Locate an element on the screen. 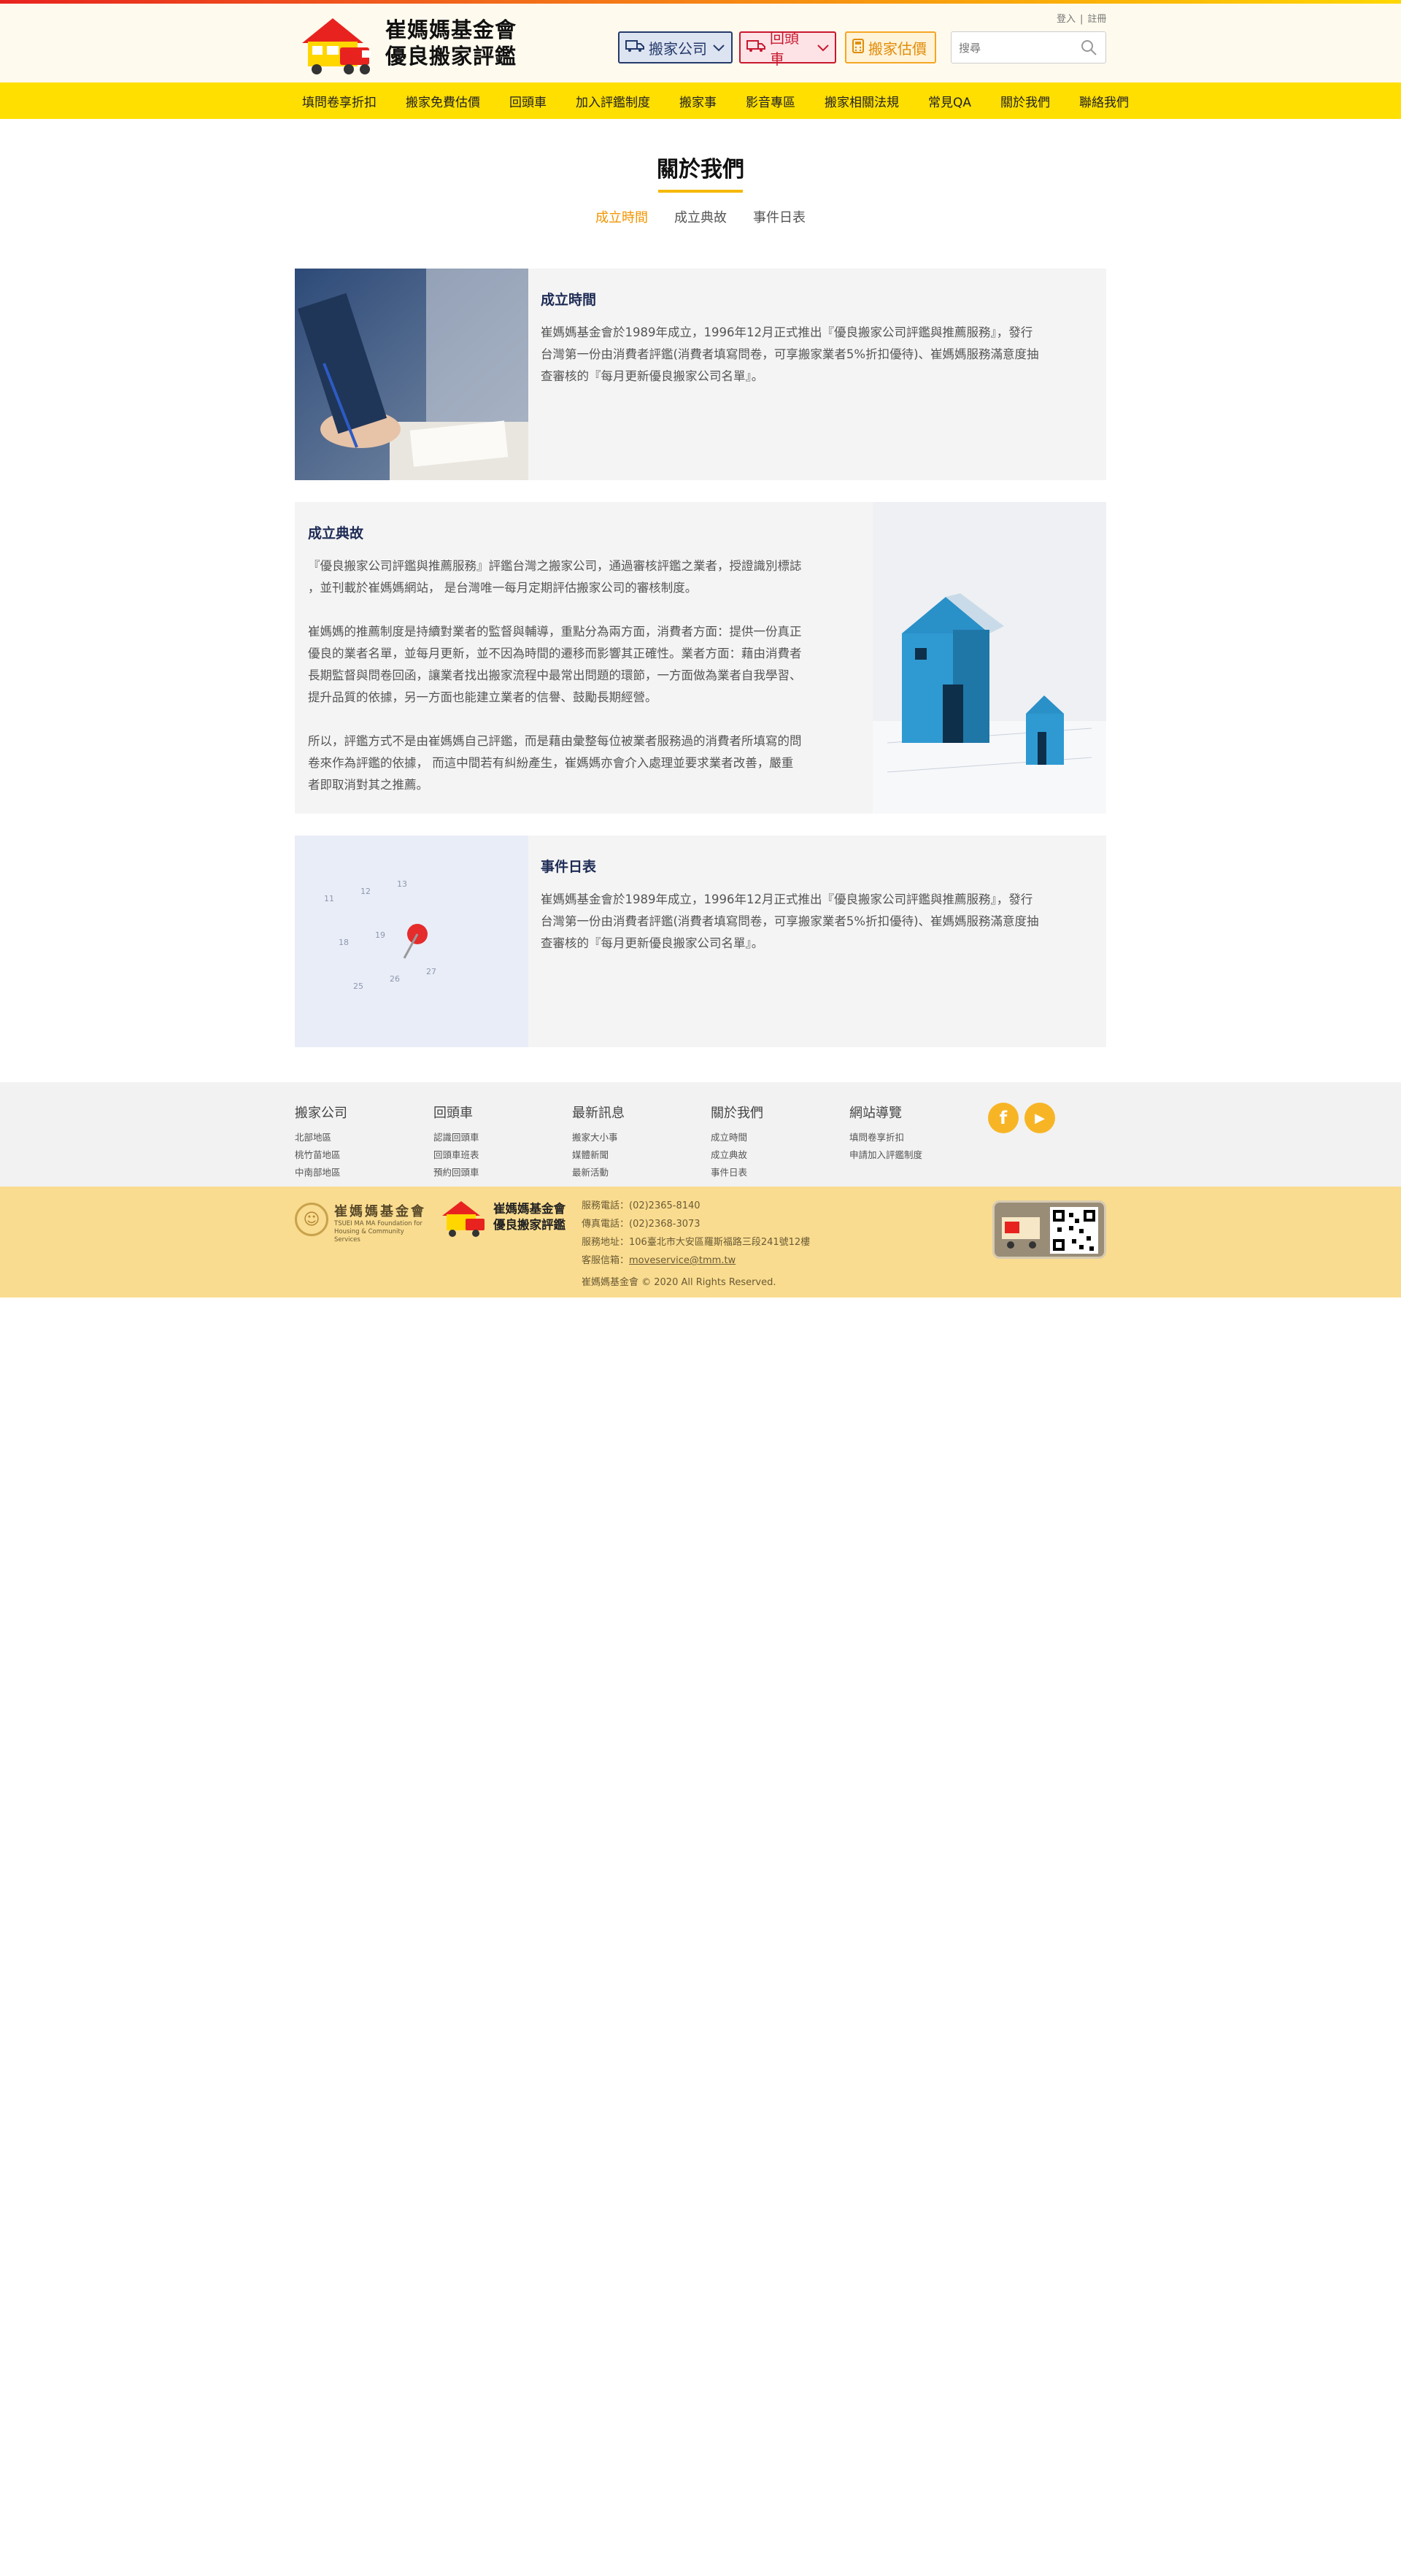 This screenshot has height=2576, width=1401. service-email-row: 客服信箱：moveservice@tmm.tw is located at coordinates (696, 1261).